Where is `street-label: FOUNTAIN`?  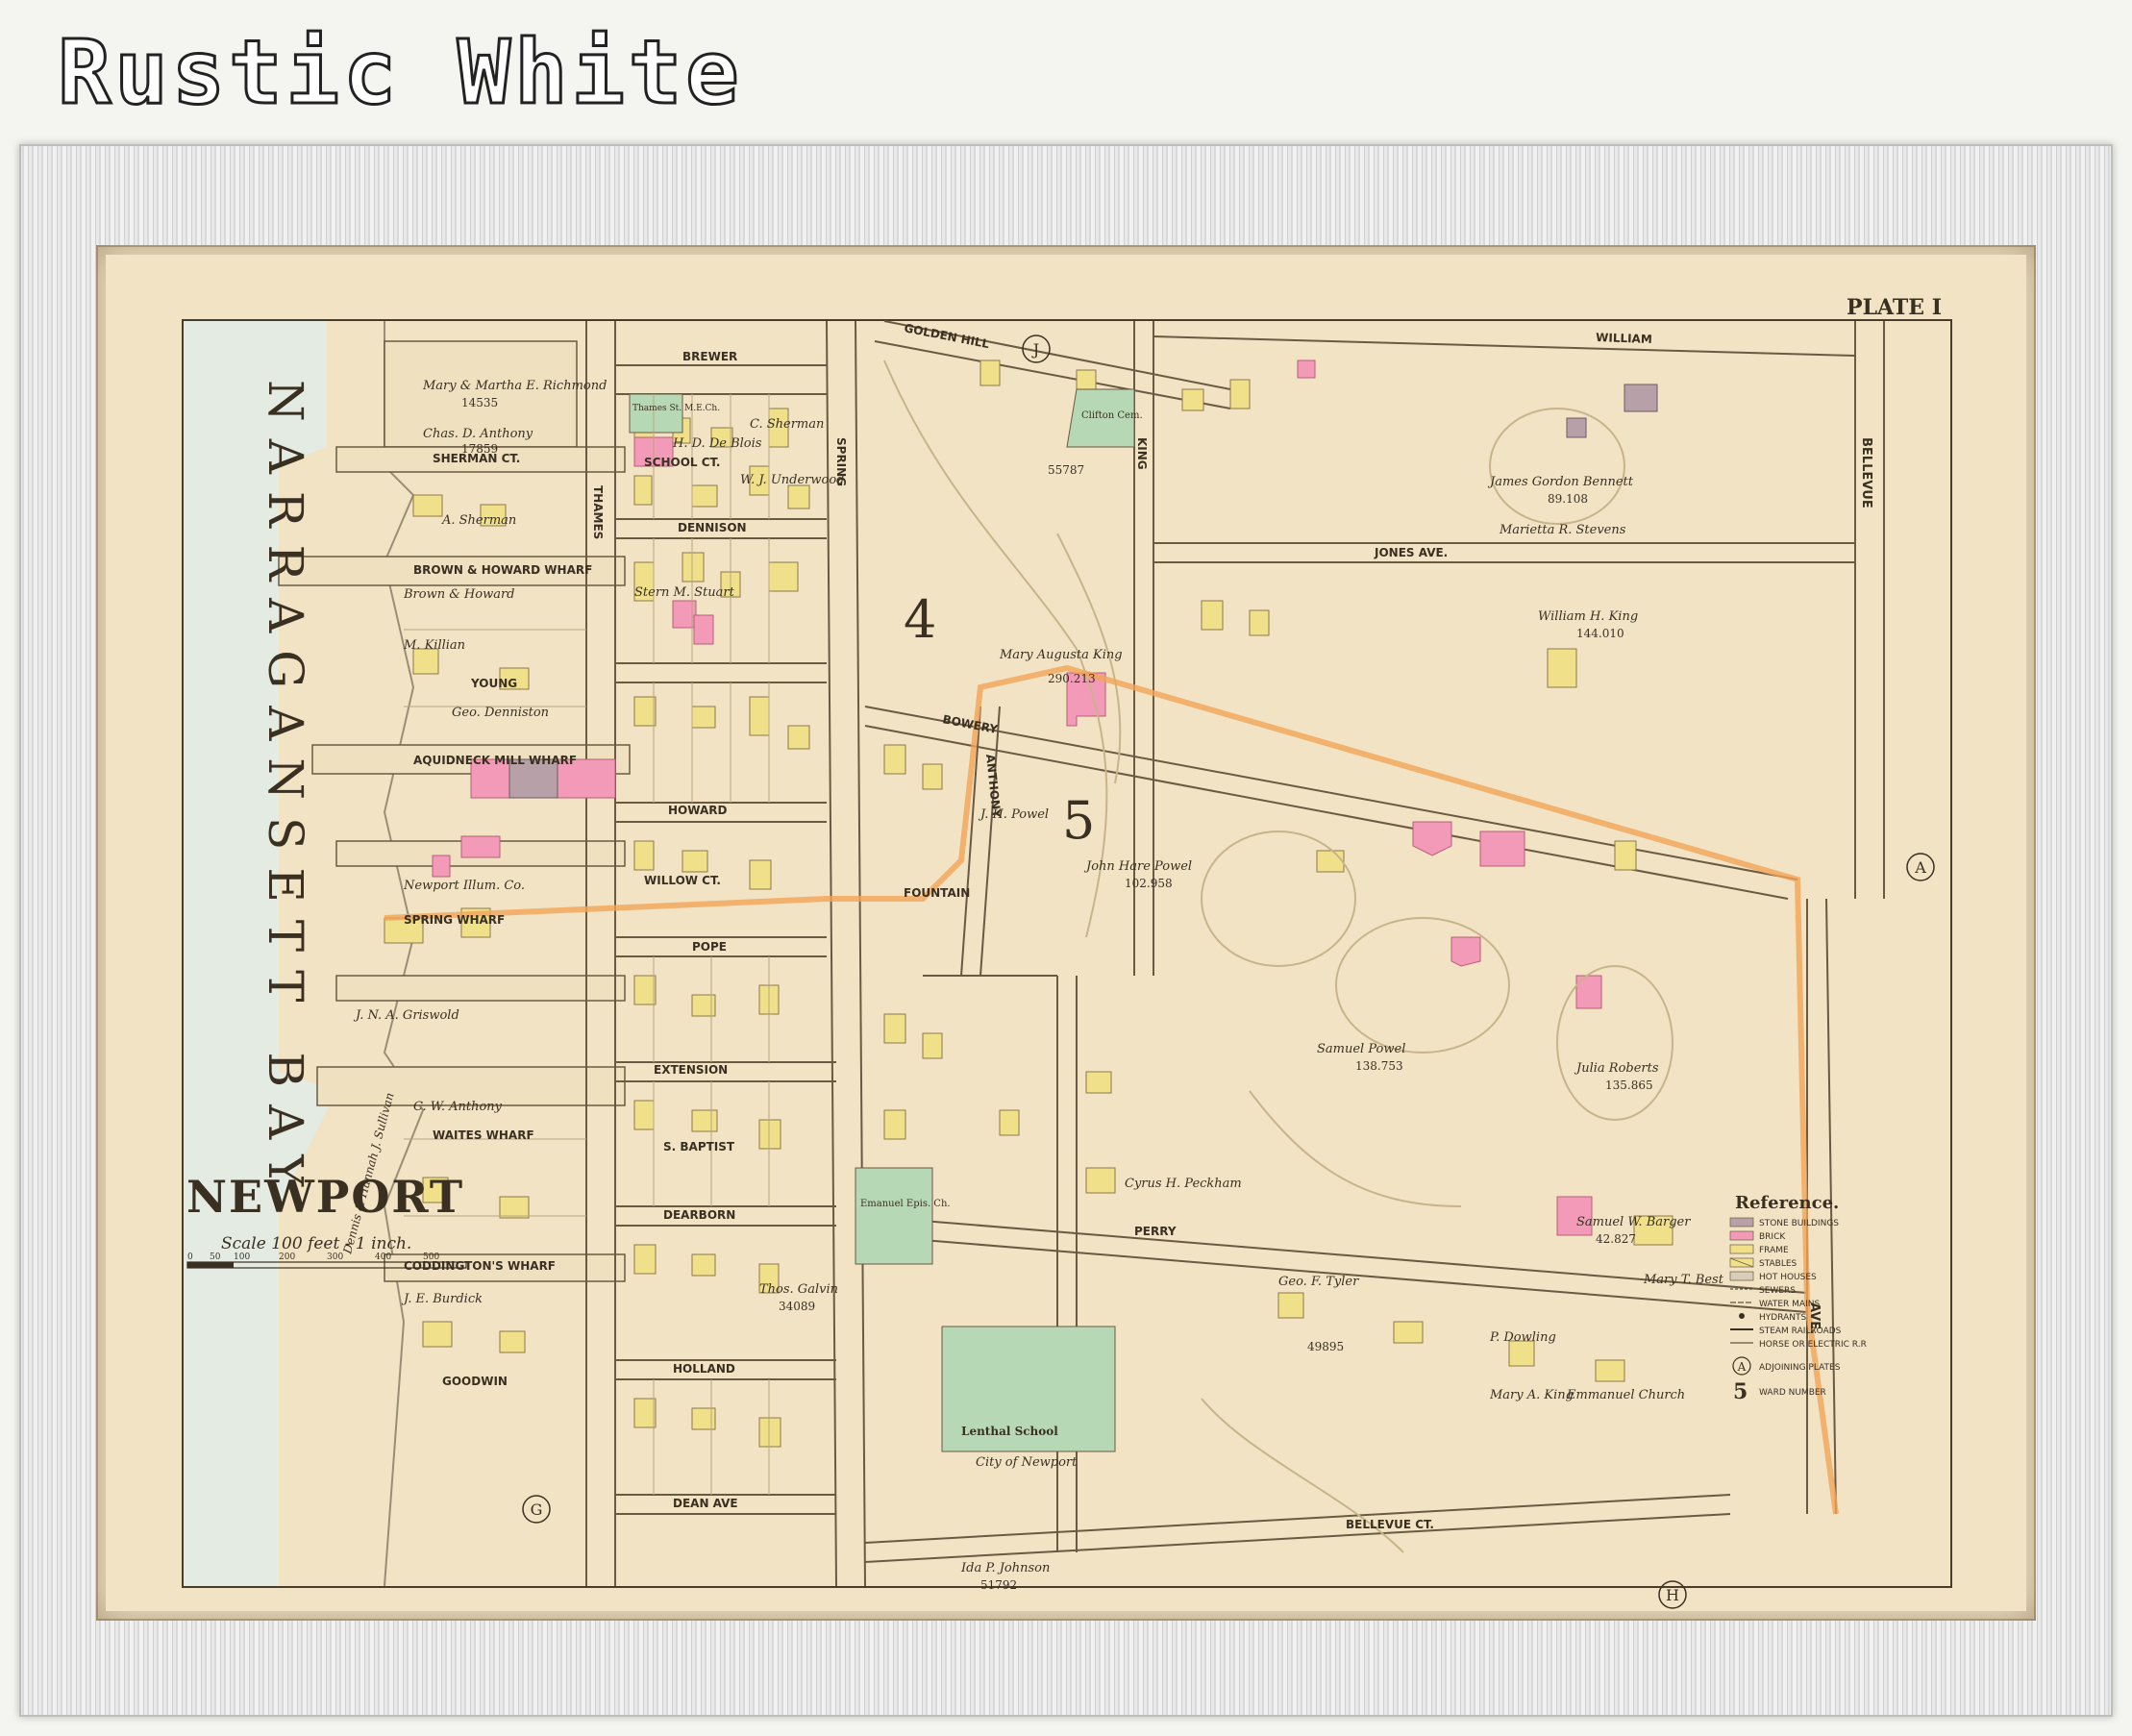 street-label: FOUNTAIN is located at coordinates (937, 893).